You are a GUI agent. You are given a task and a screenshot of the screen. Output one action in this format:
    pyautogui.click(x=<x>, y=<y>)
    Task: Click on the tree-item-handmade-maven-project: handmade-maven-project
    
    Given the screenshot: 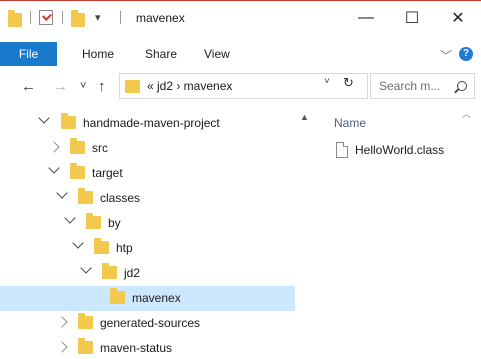 What is the action you would take?
    pyautogui.click(x=147, y=123)
    